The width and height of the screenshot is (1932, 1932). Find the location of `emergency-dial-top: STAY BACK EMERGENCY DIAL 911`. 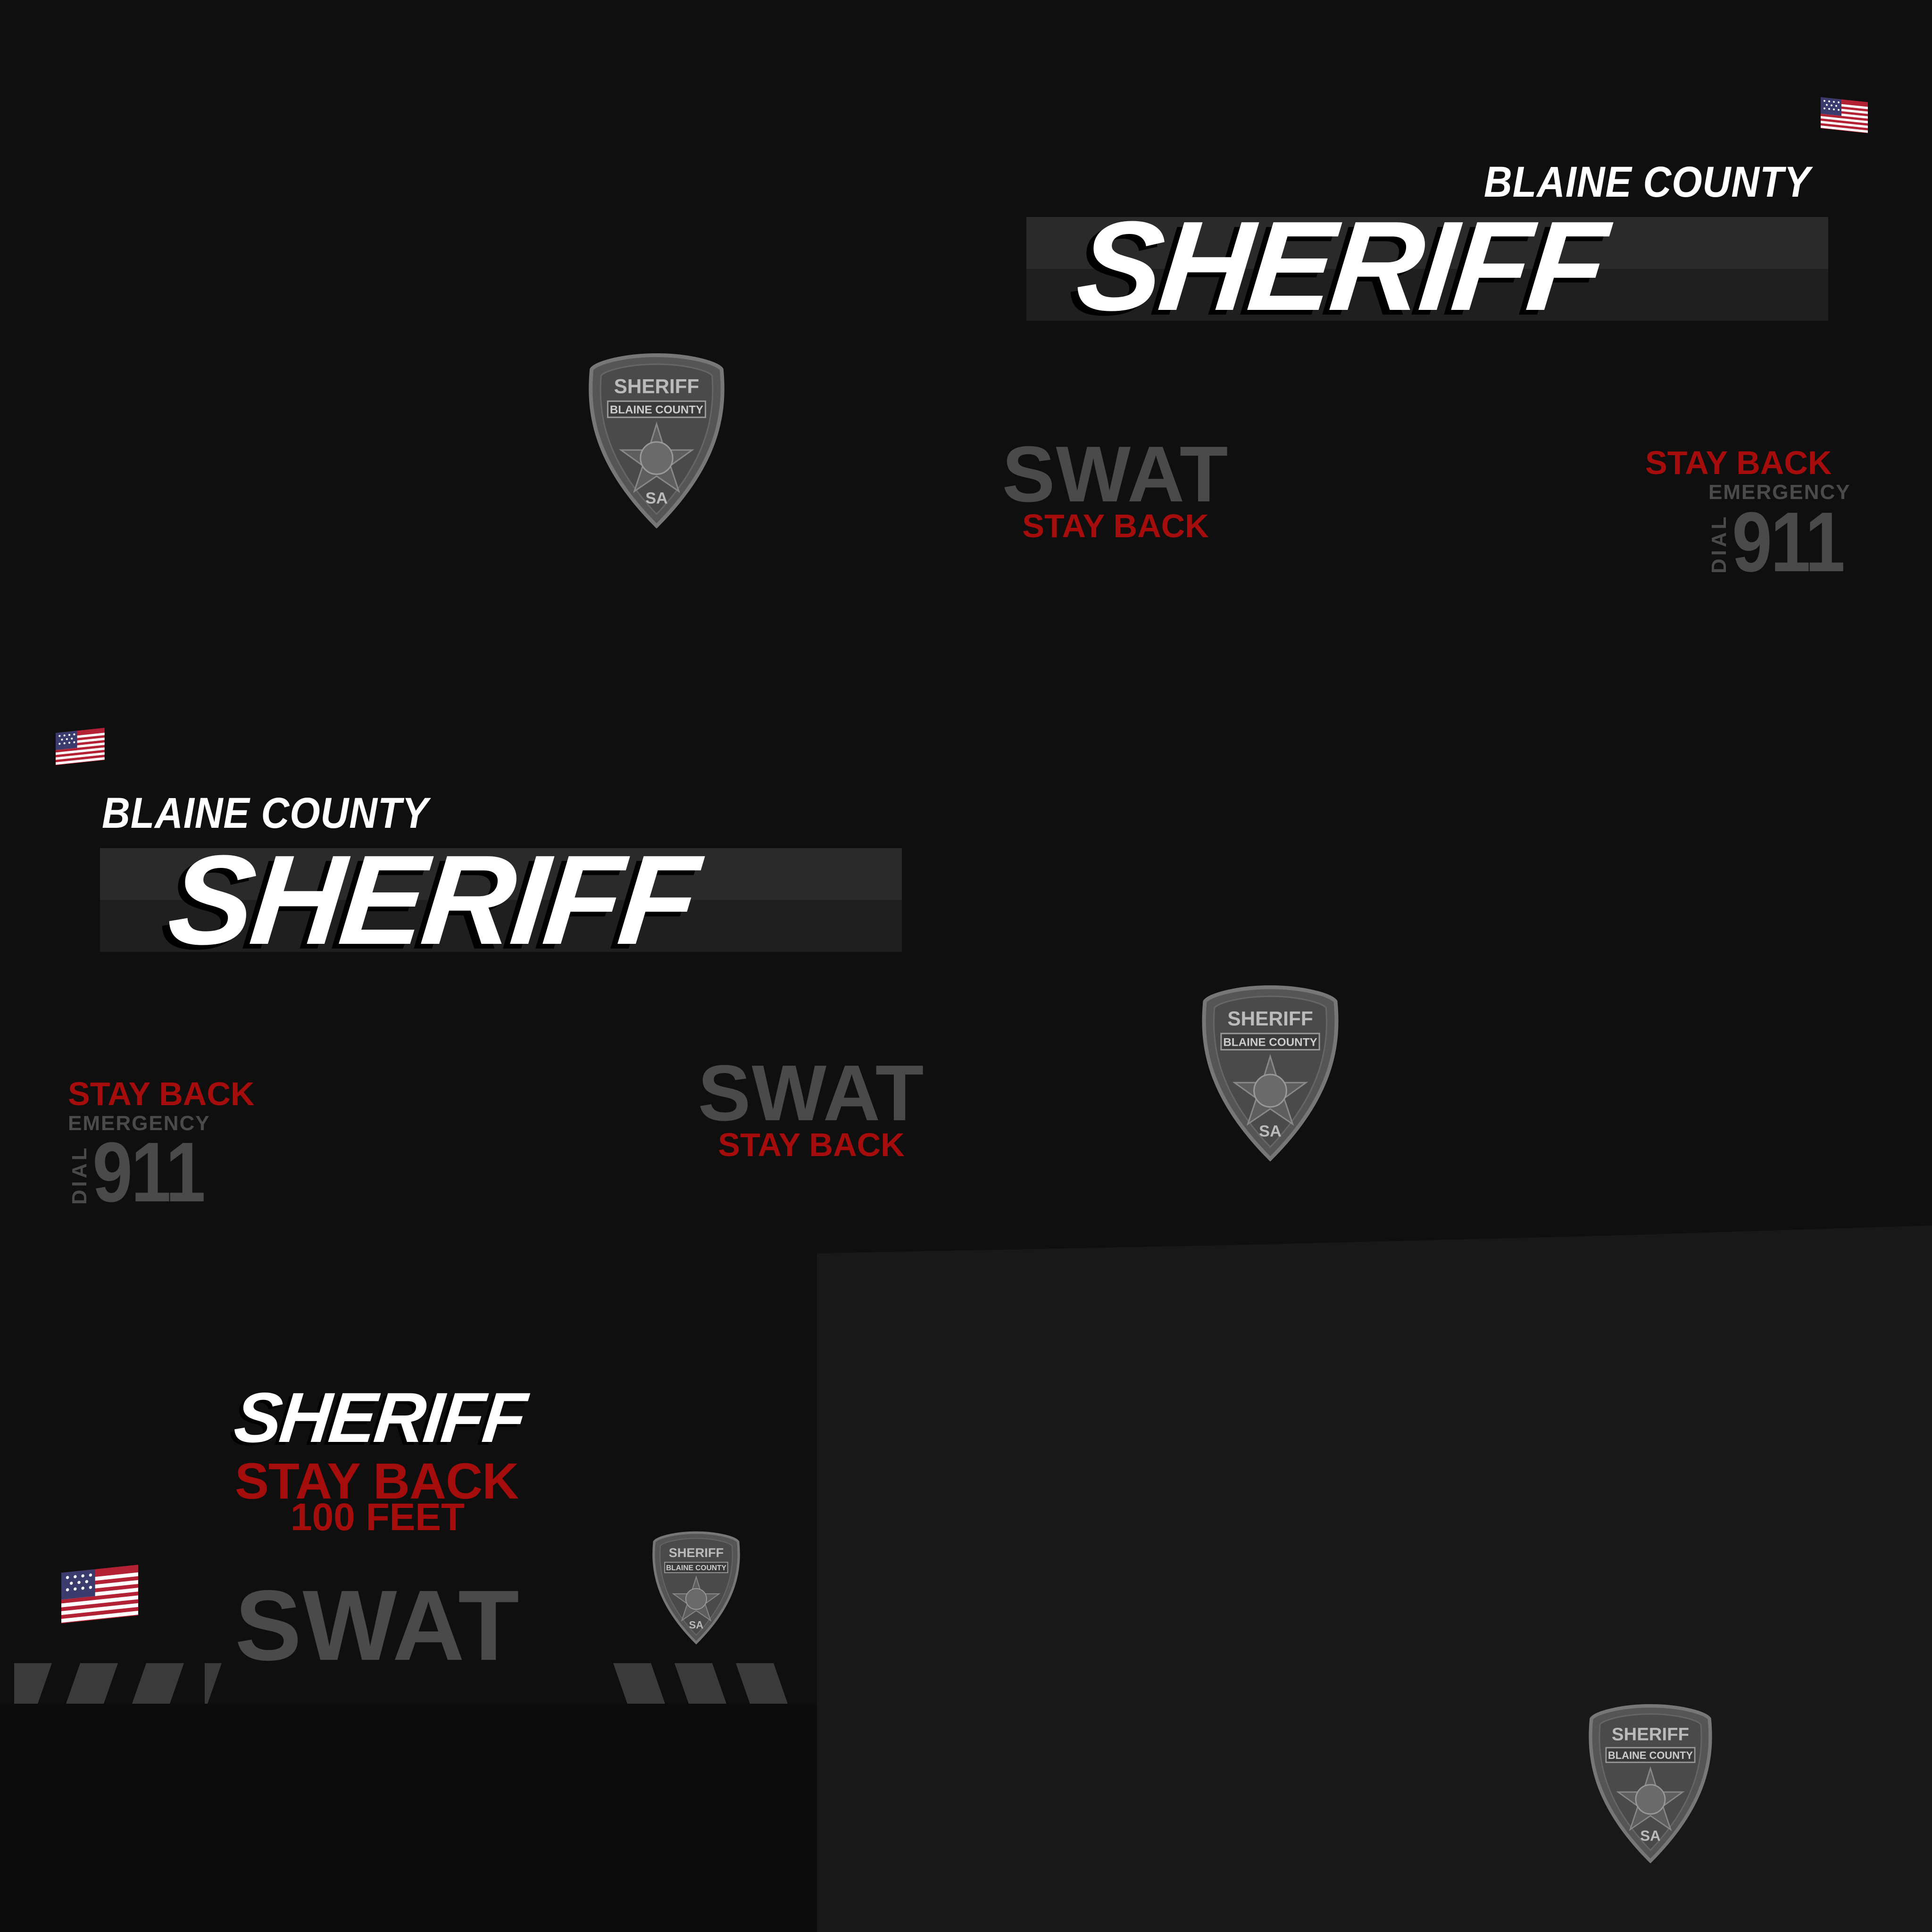

emergency-dial-top: STAY BACK EMERGENCY DIAL 911 is located at coordinates (1753, 514).